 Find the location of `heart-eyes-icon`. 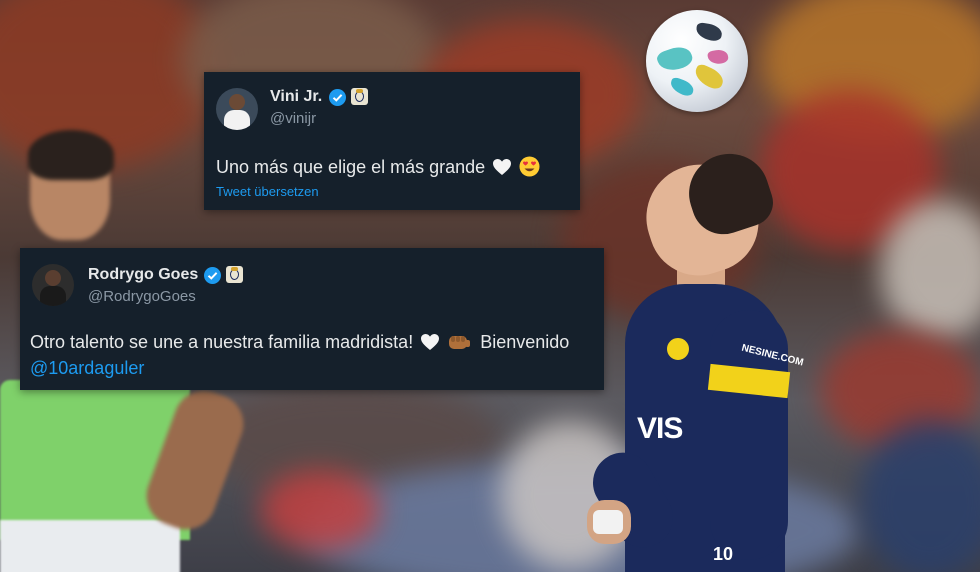

heart-eyes-icon is located at coordinates (529, 169).